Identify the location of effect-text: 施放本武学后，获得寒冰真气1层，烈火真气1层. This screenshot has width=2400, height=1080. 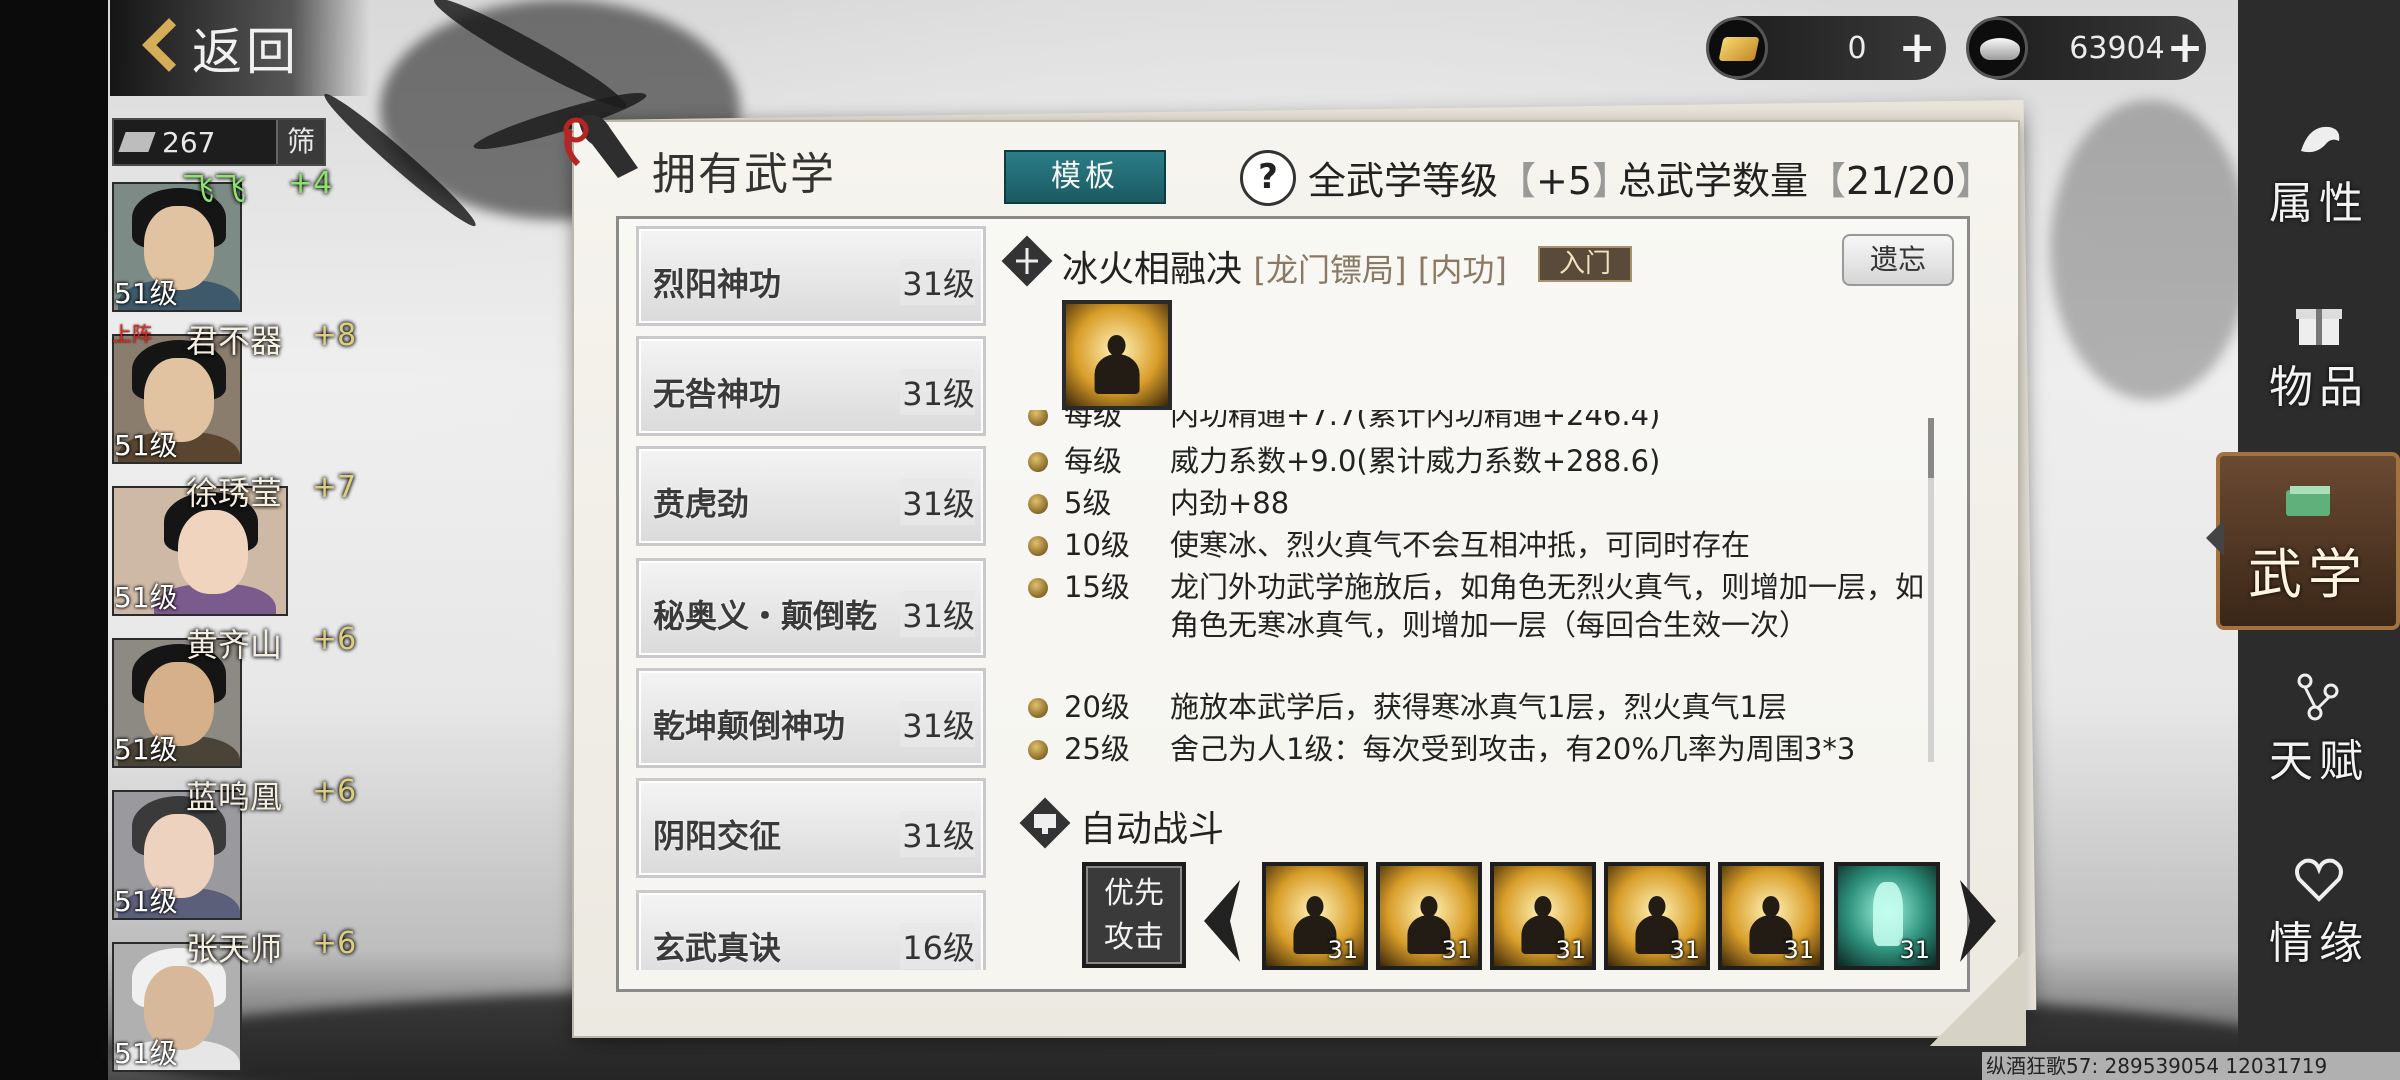
(1478, 707).